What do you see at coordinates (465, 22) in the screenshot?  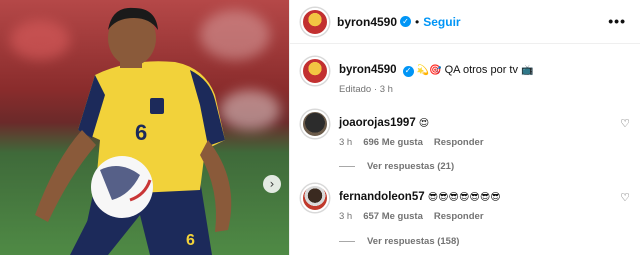 I see `post-header: byron4590 ✓ • Seguir •••` at bounding box center [465, 22].